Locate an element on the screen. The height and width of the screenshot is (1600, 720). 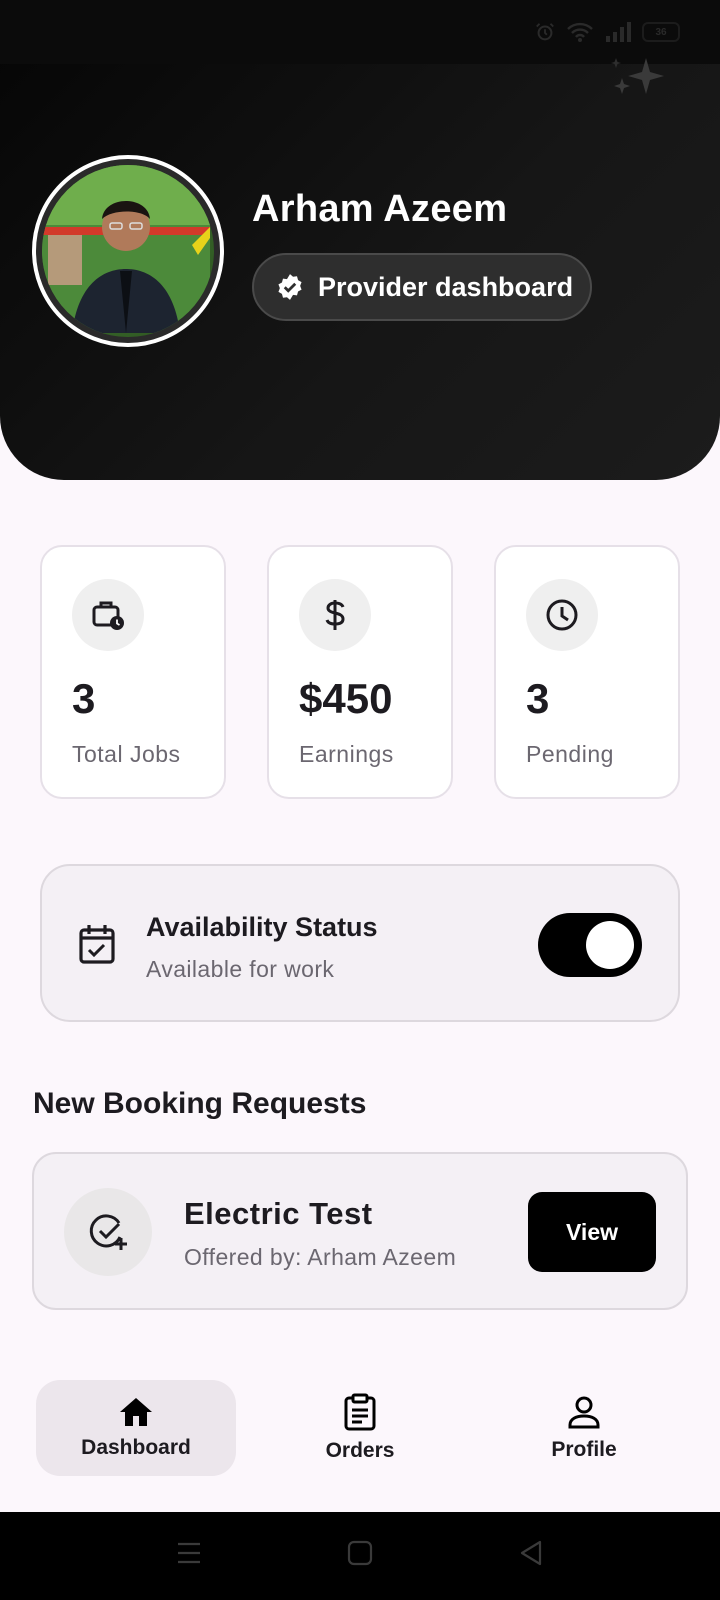
nav-label: Profile is located at coordinates (584, 1449).